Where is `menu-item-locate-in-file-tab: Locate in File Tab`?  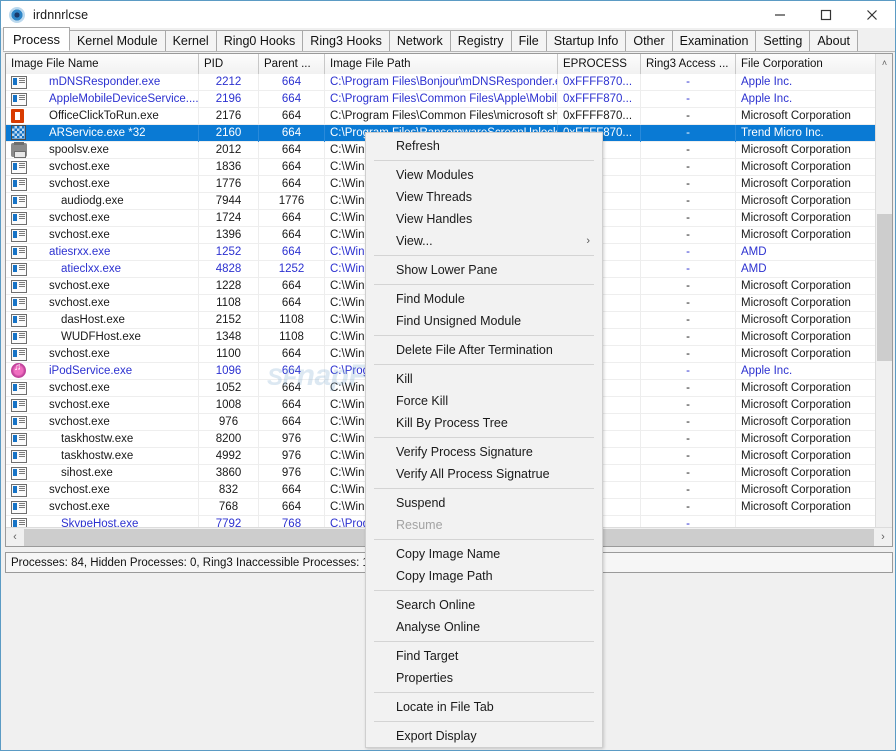
menu-item-locate-in-file-tab: Locate in File Tab is located at coordinates (484, 707).